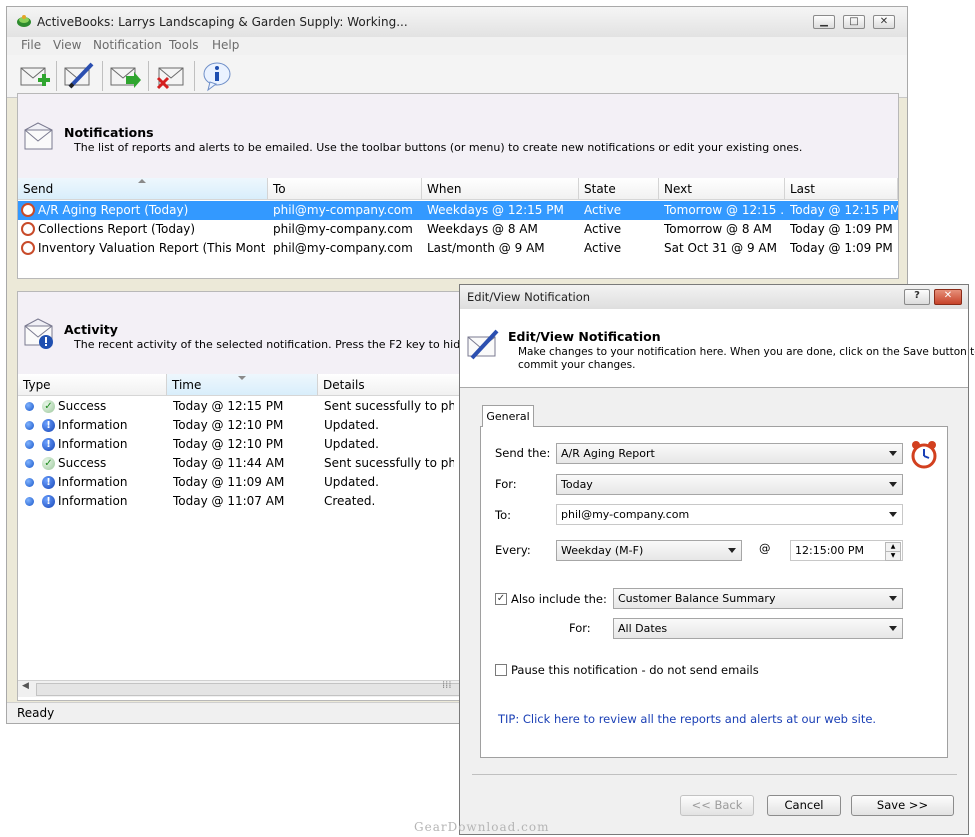  I want to click on menu-tools: Tools, so click(184, 45).